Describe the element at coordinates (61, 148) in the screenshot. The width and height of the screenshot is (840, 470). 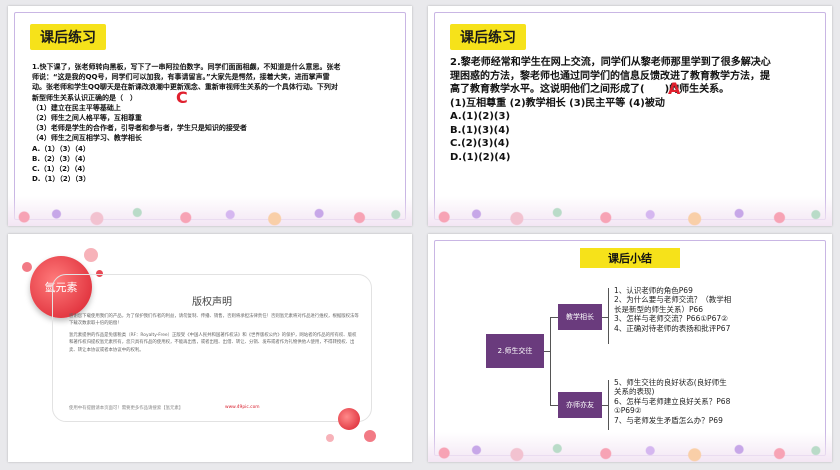
I see `choice-a: A.（1）（3）（4）` at that location.